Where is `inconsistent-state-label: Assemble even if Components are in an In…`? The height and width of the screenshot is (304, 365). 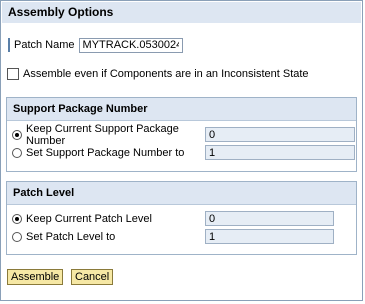
inconsistent-state-label: Assemble even if Components are in an In… is located at coordinates (166, 74).